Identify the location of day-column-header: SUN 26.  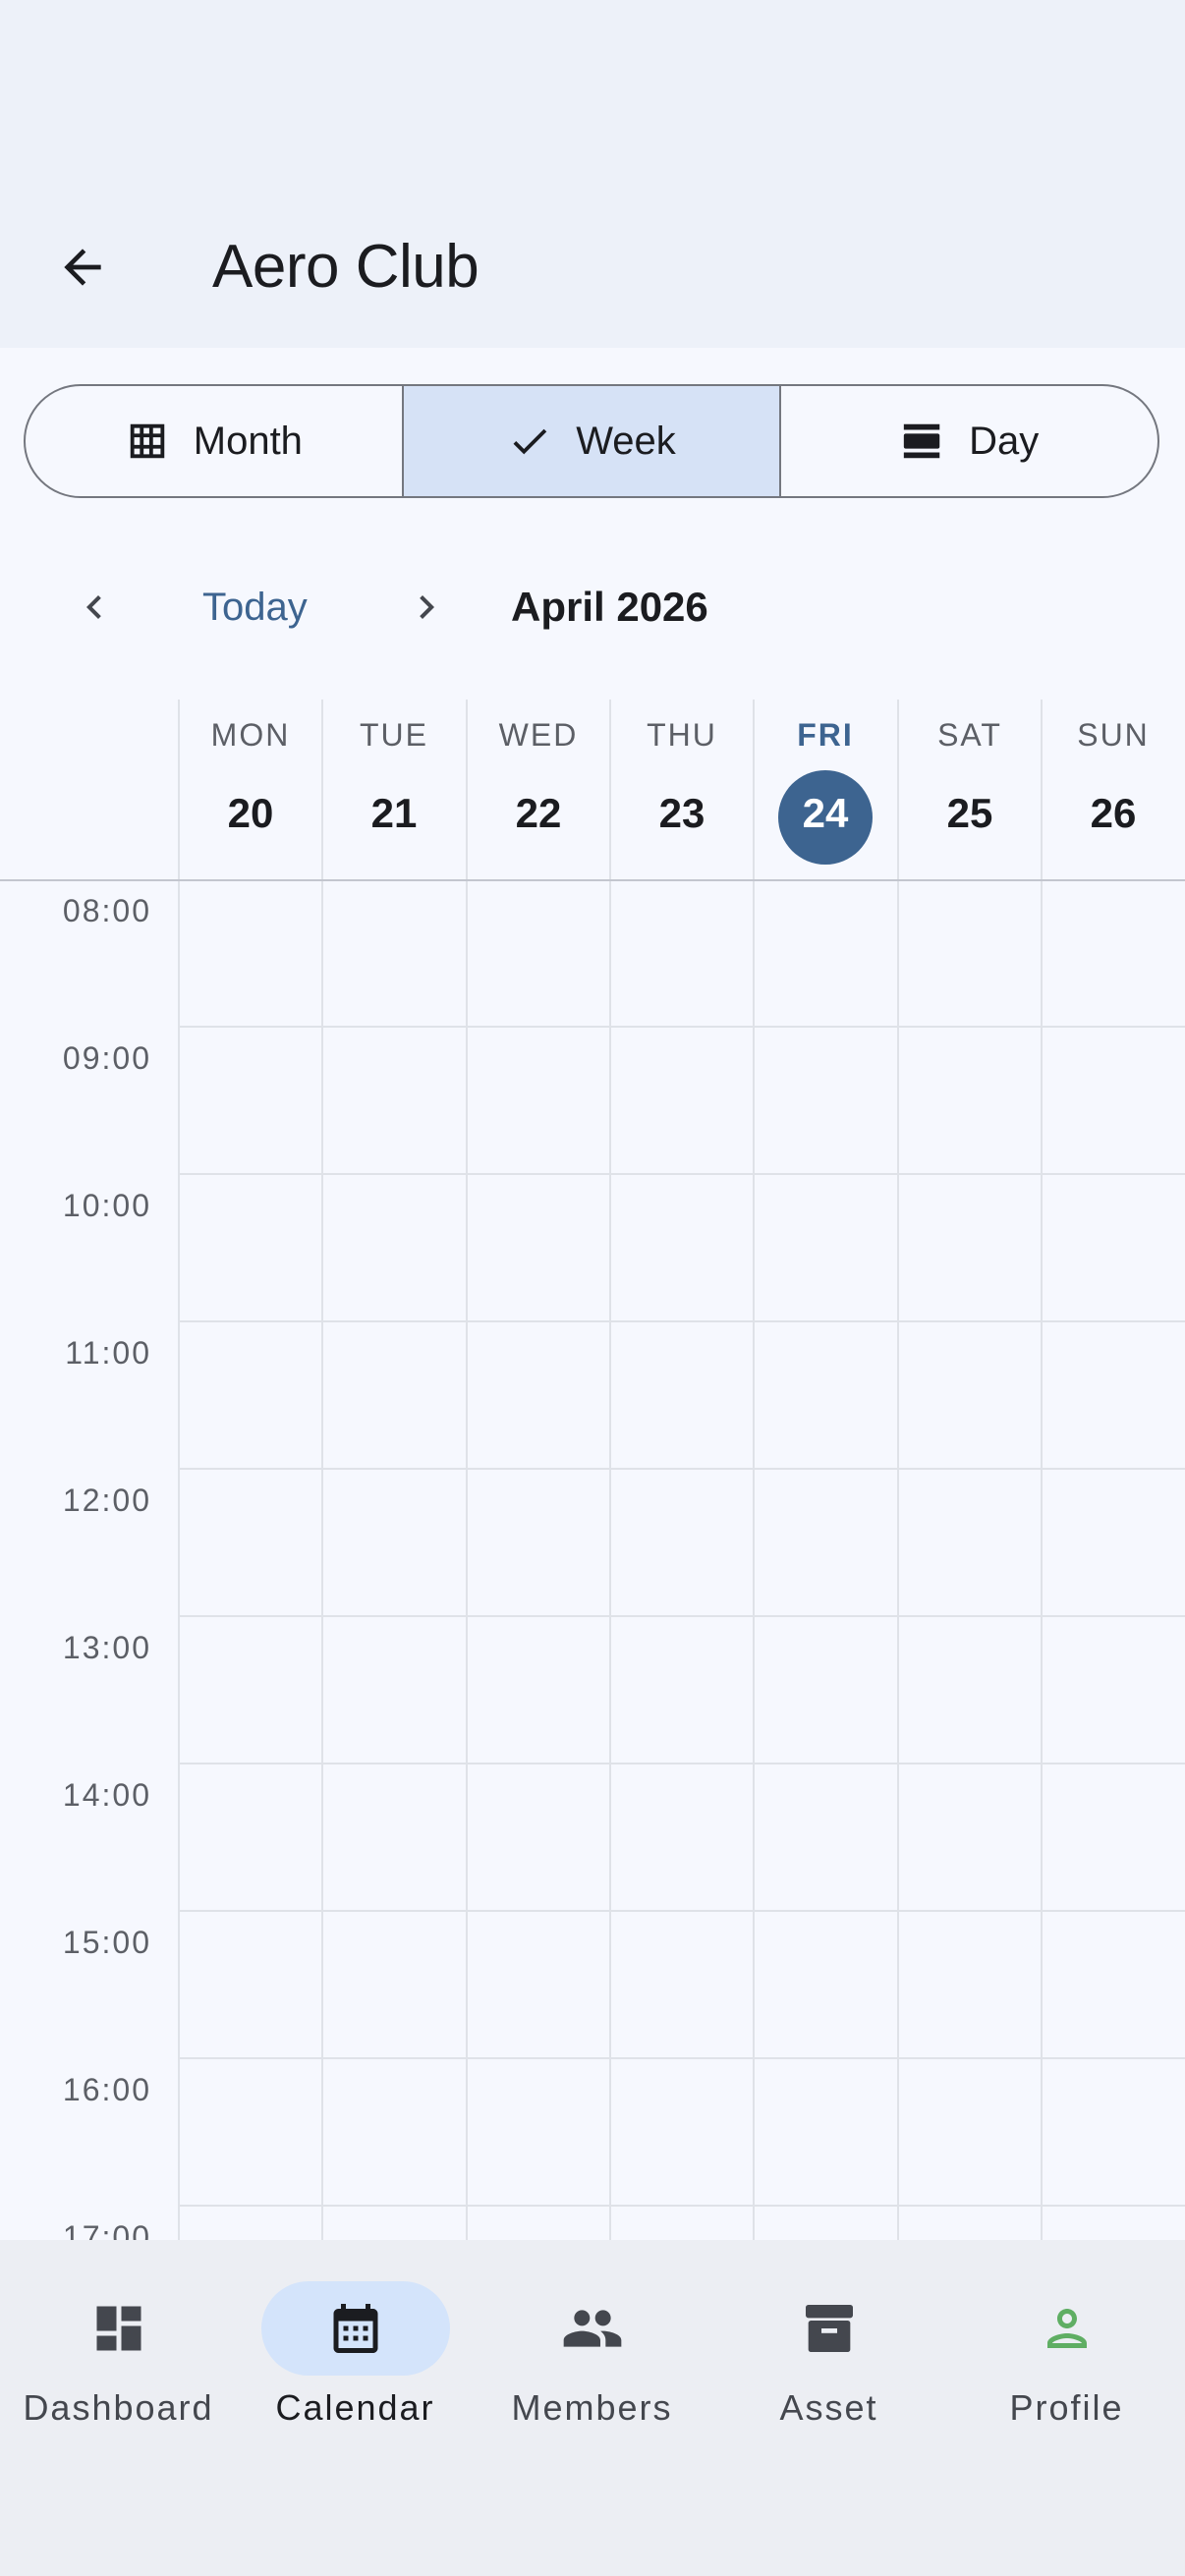
(1112, 789).